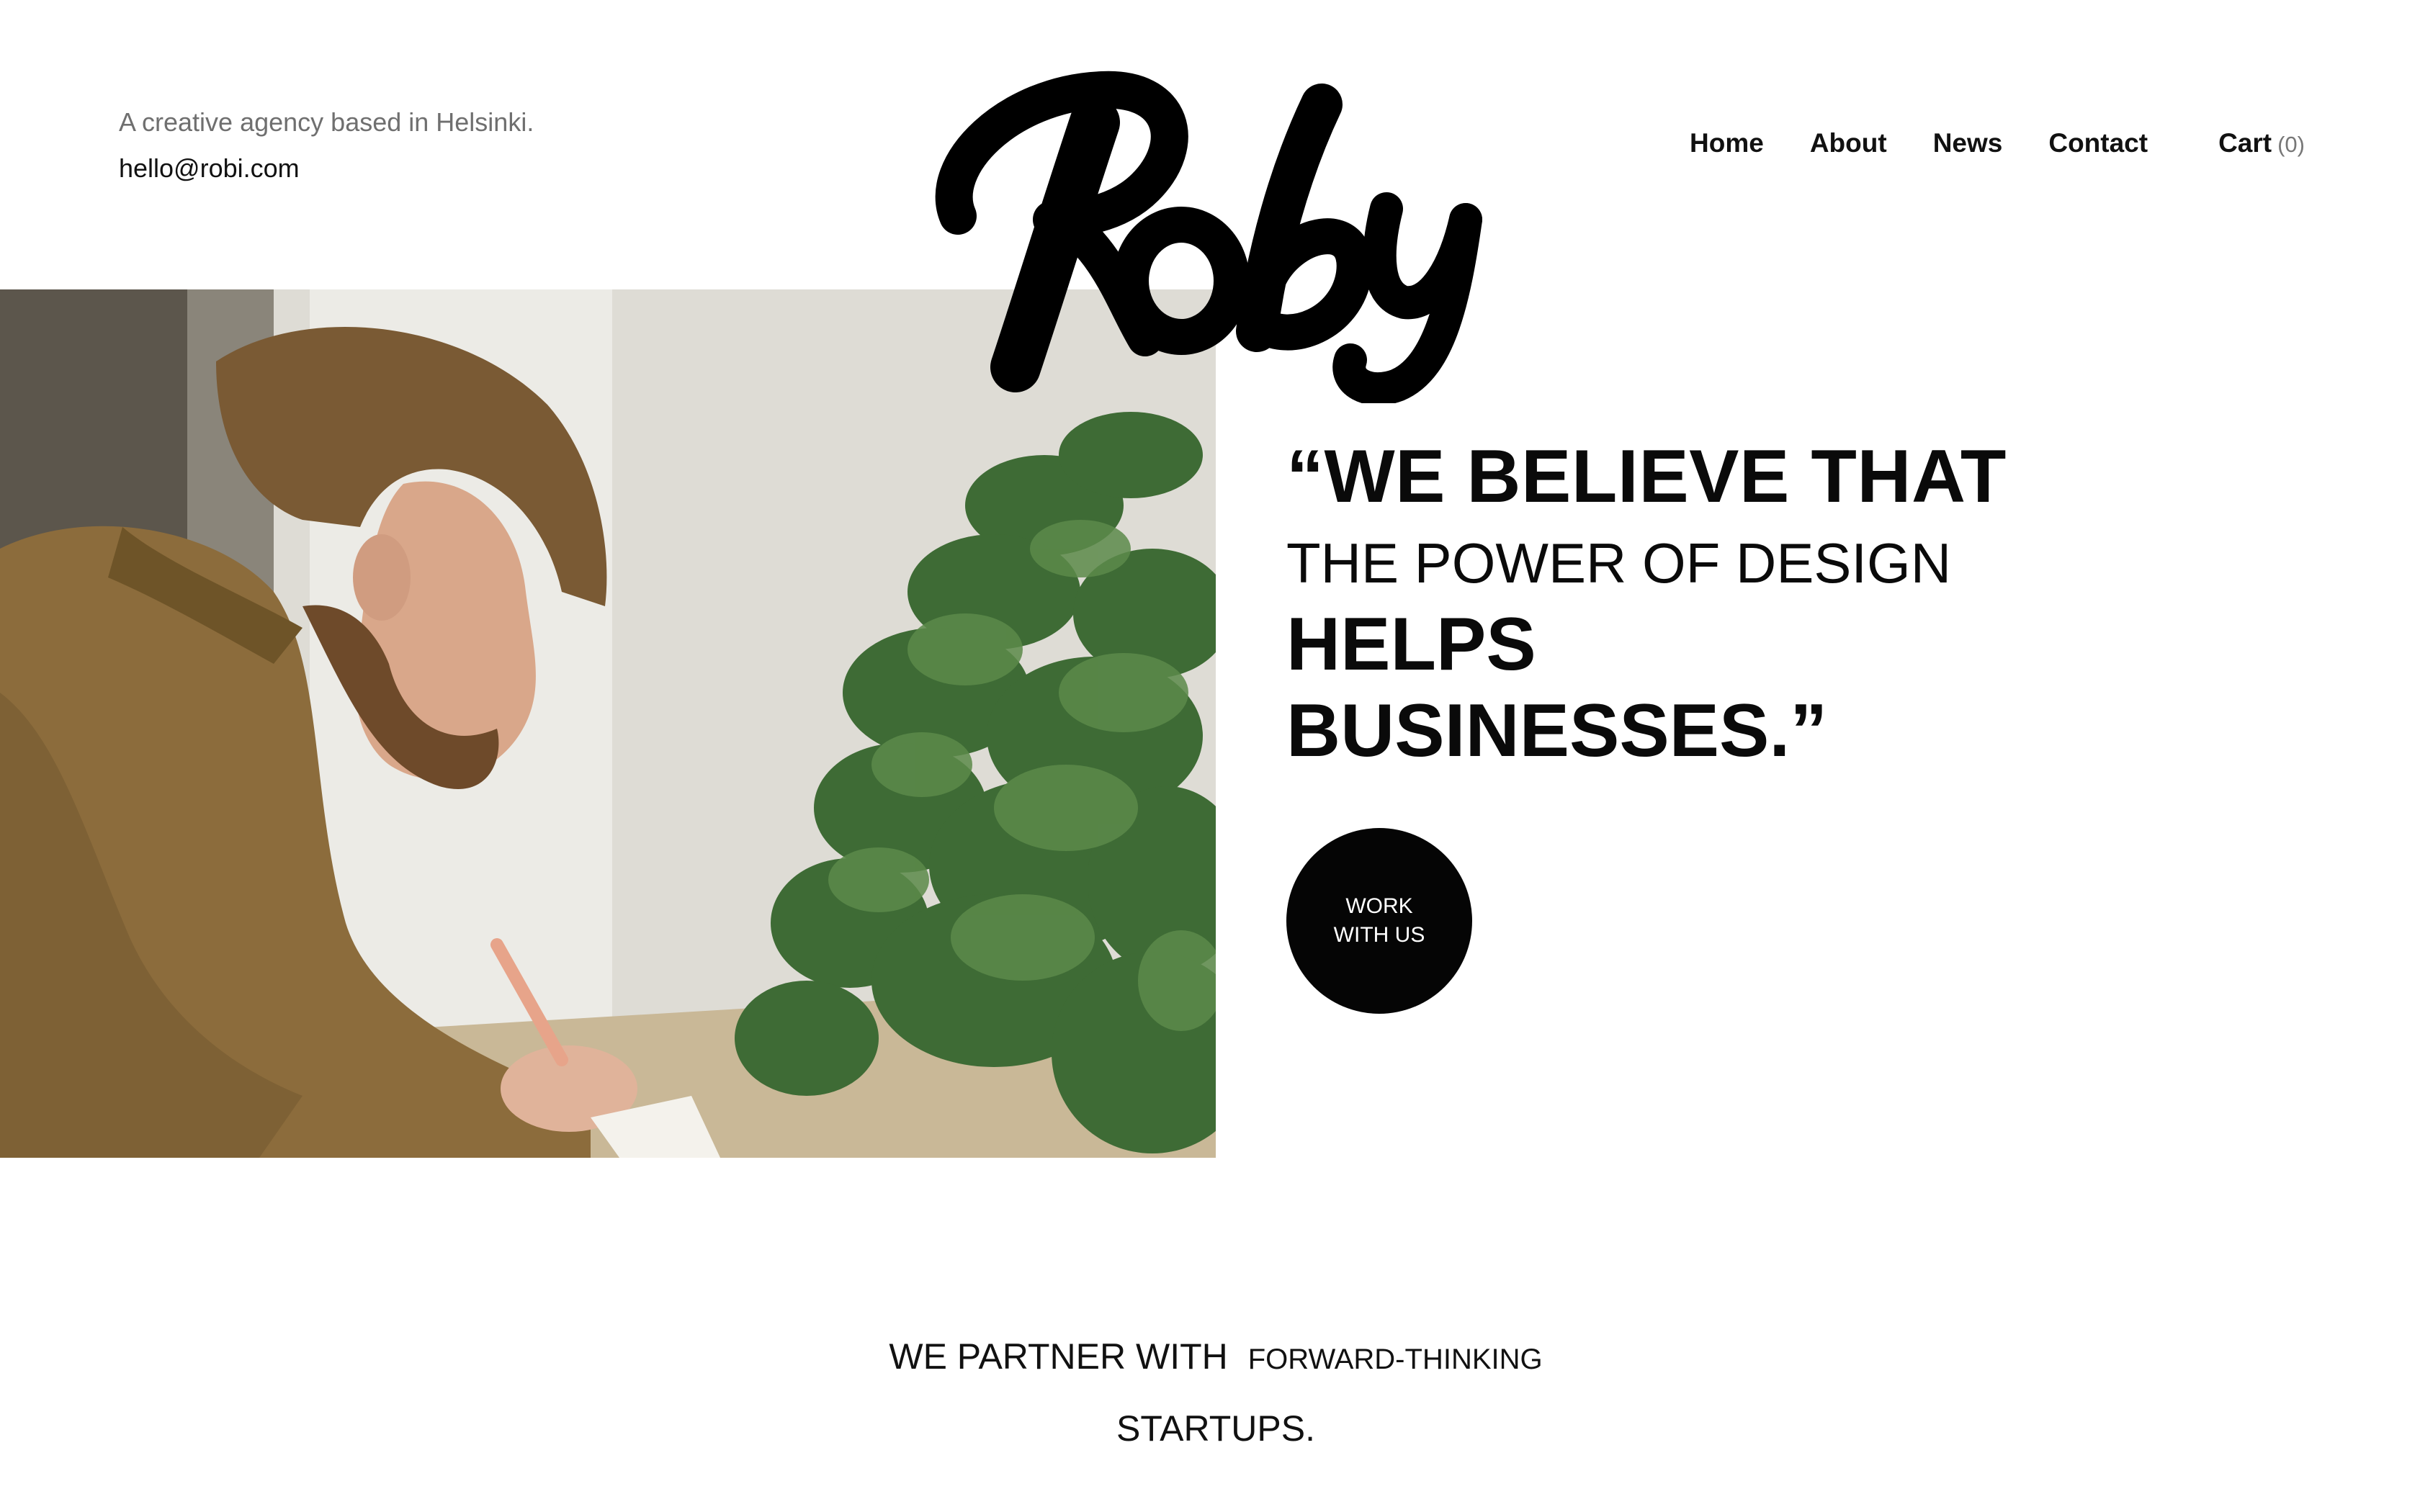 The width and height of the screenshot is (2420, 1512). I want to click on agency-tagline: A creative agency based in Helsinki., so click(326, 122).